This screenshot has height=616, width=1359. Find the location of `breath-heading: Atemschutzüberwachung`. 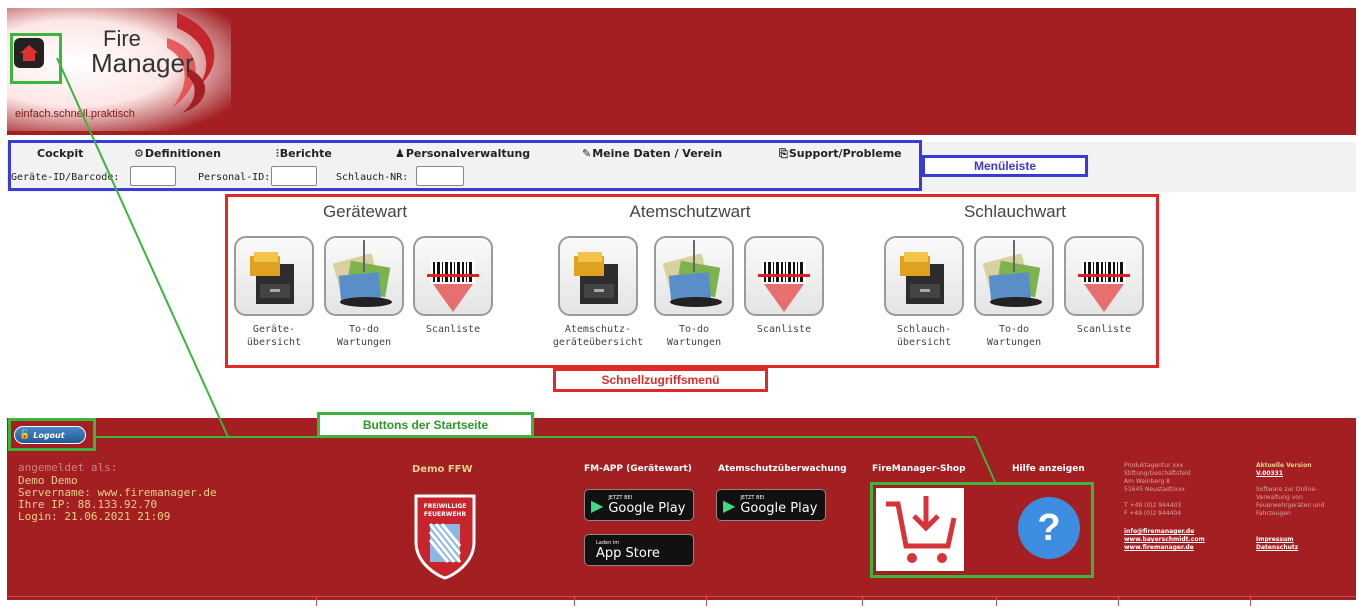

breath-heading: Atemschutzüberwachung is located at coordinates (782, 469).